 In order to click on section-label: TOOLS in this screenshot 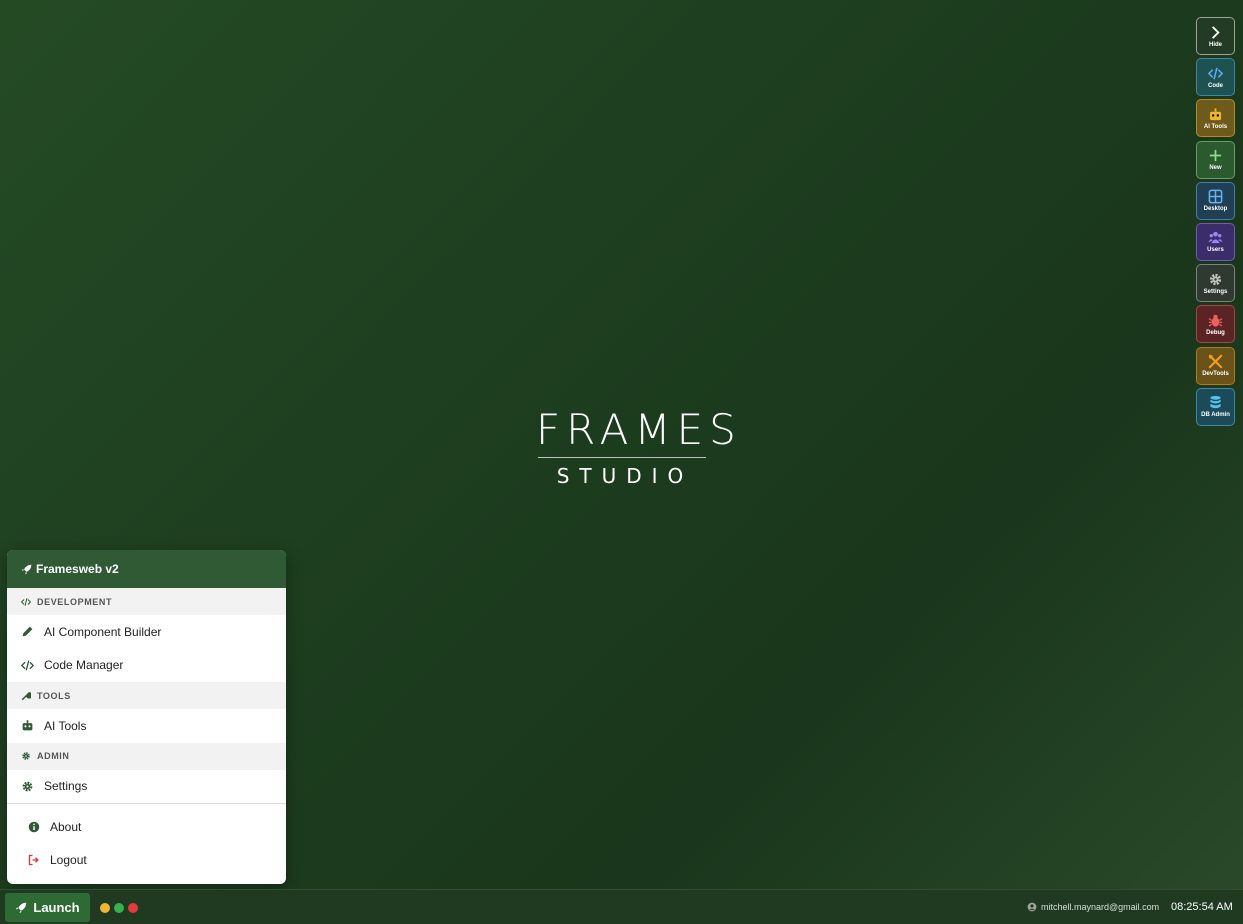, I will do `click(54, 695)`.